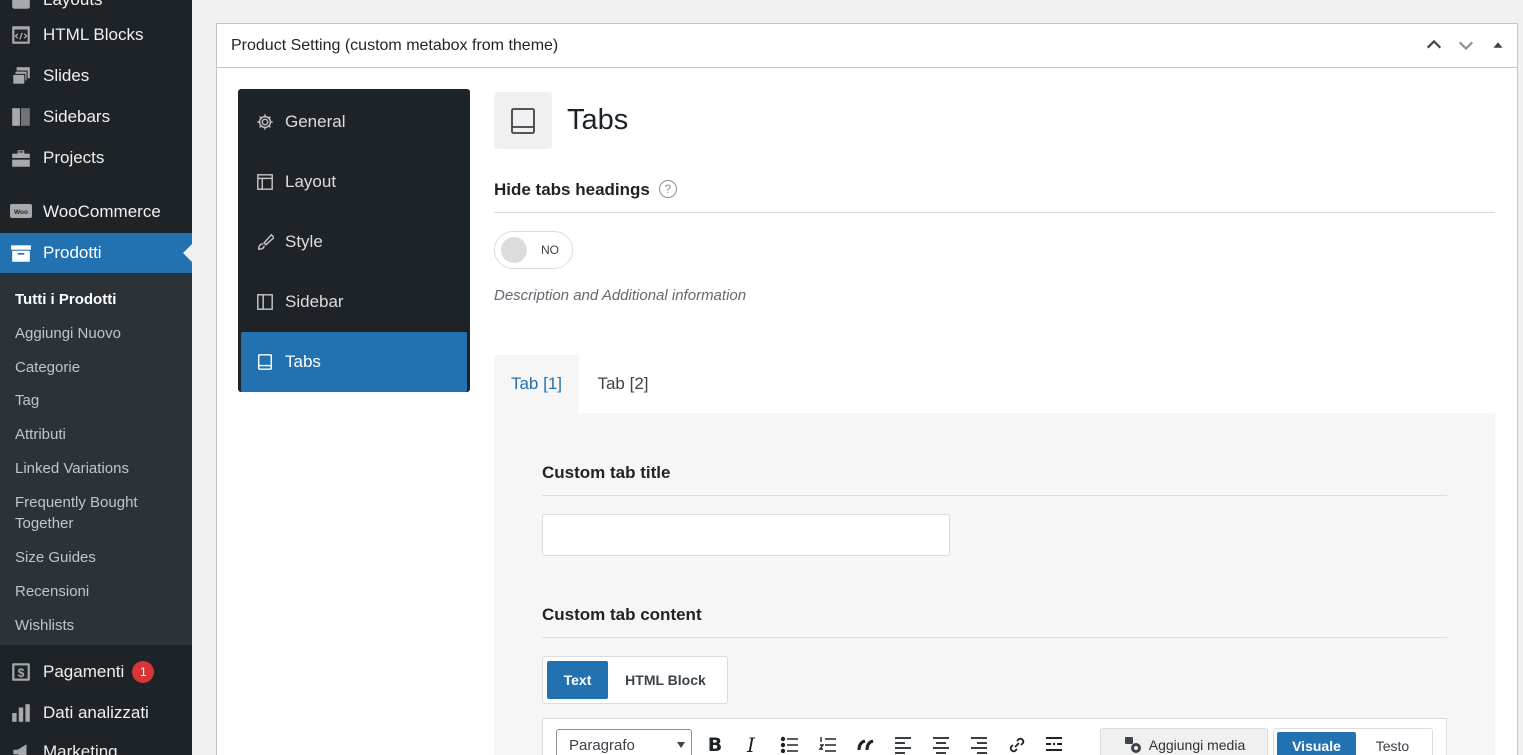  Describe the element at coordinates (100, 299) in the screenshot. I see `submenu-item-all-products: Tutti i Prodotti` at that location.